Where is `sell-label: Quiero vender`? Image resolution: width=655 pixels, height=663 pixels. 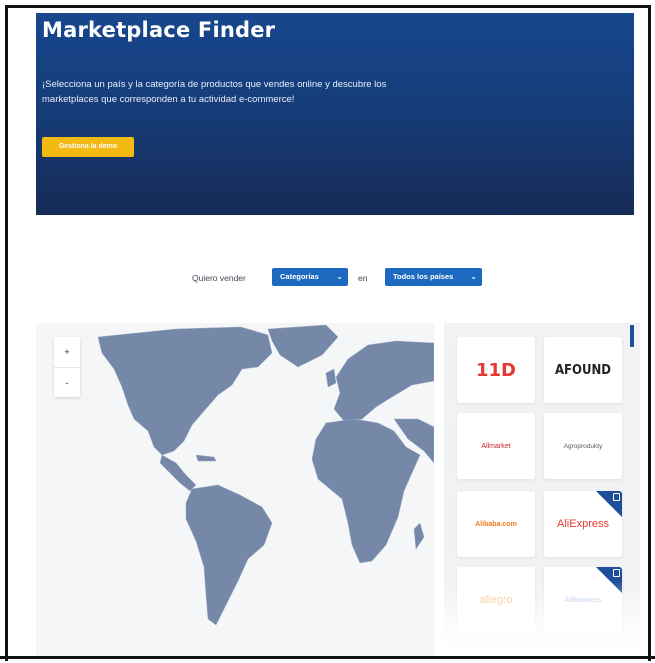 sell-label: Quiero vender is located at coordinates (219, 278).